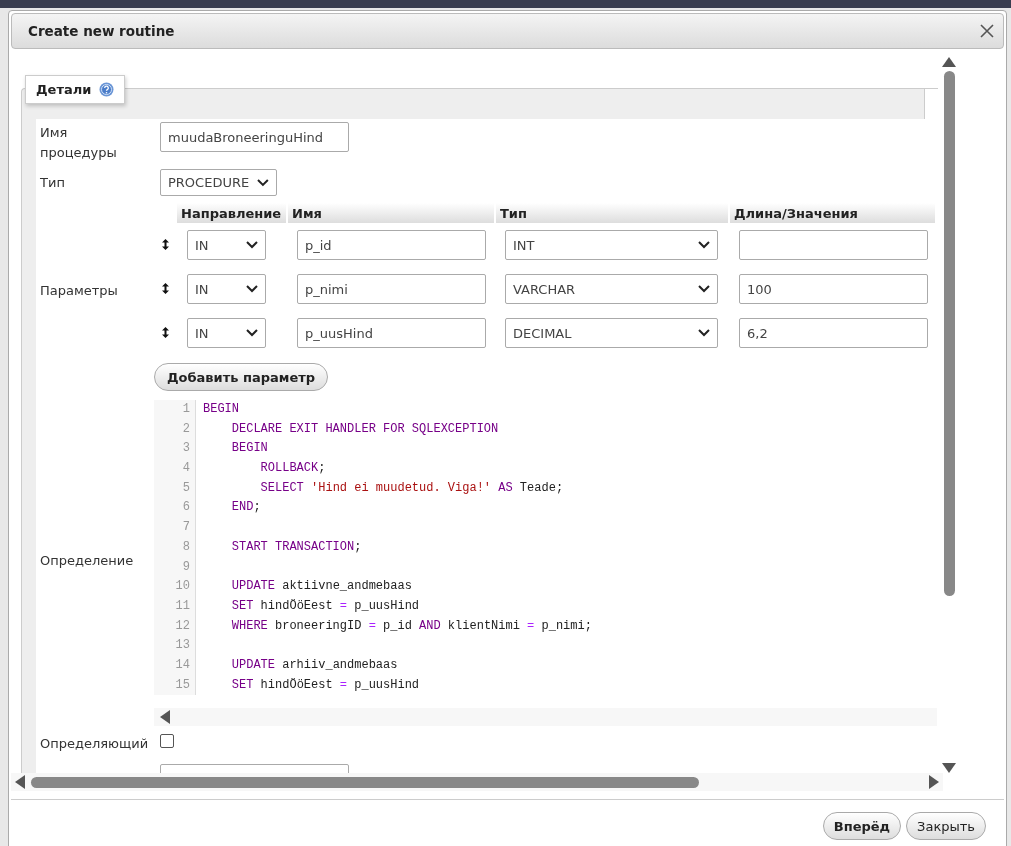 The height and width of the screenshot is (846, 1011). Describe the element at coordinates (175, 488) in the screenshot. I see `line-number: 5` at that location.